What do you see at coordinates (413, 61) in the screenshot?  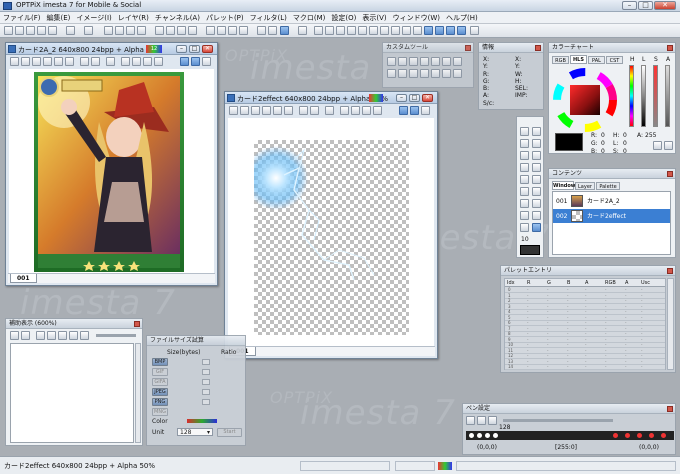 I see `custom-tool-3-icon` at bounding box center [413, 61].